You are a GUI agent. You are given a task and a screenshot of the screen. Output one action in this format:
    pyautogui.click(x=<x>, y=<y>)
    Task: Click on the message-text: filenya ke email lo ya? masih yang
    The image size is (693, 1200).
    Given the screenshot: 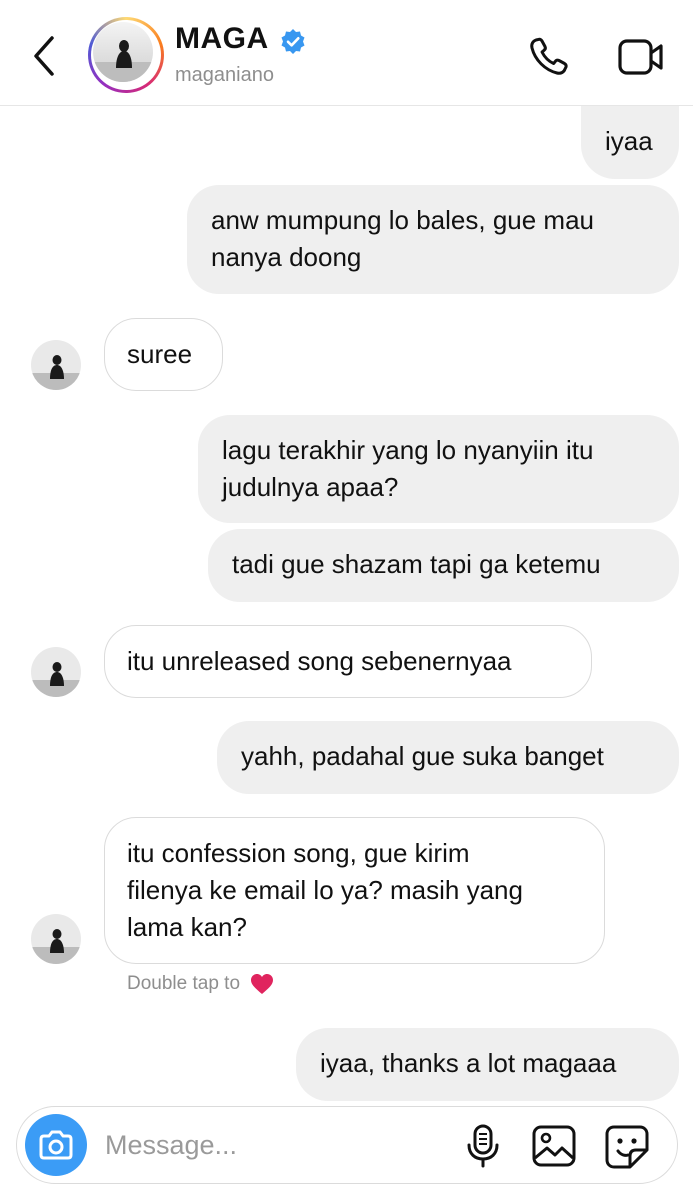 What is the action you would take?
    pyautogui.click(x=325, y=890)
    